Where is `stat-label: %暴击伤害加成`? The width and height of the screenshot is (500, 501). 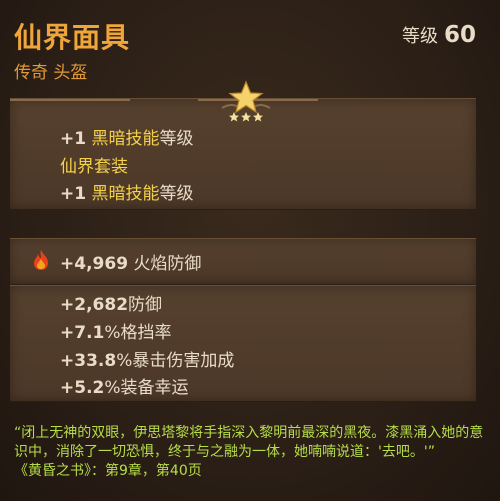 stat-label: %暴击伤害加成 is located at coordinates (175, 361).